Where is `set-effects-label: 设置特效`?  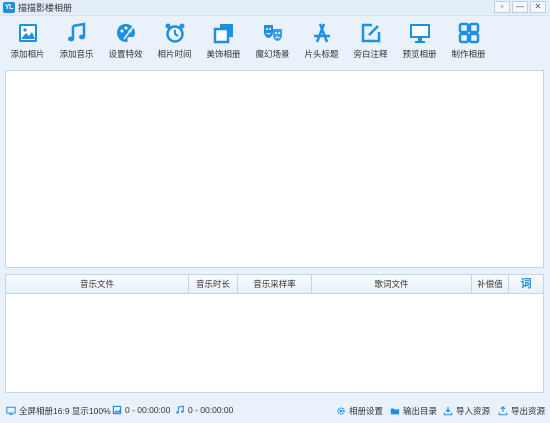 set-effects-label: 设置特效 is located at coordinates (125, 54).